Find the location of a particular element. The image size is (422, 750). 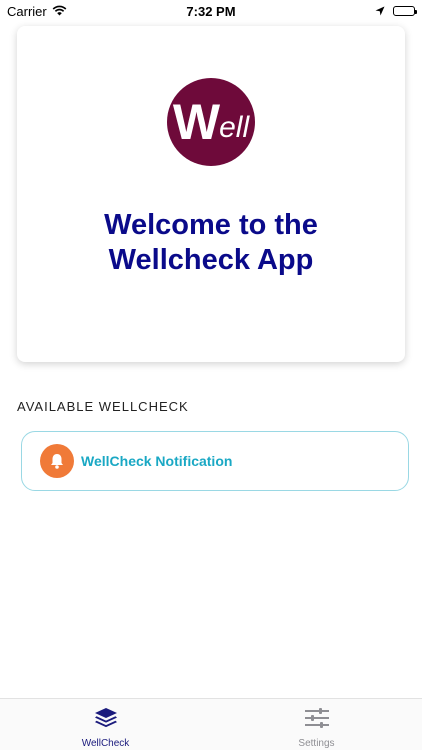

bell-icon is located at coordinates (57, 461).